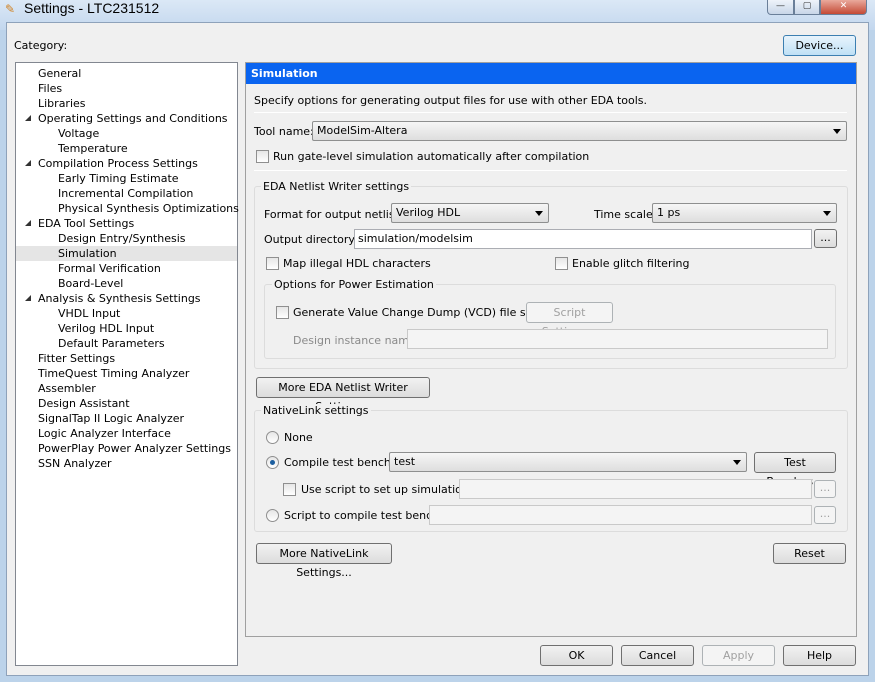 This screenshot has width=875, height=682. Describe the element at coordinates (620, 515) in the screenshot. I see `script-compile-input` at that location.